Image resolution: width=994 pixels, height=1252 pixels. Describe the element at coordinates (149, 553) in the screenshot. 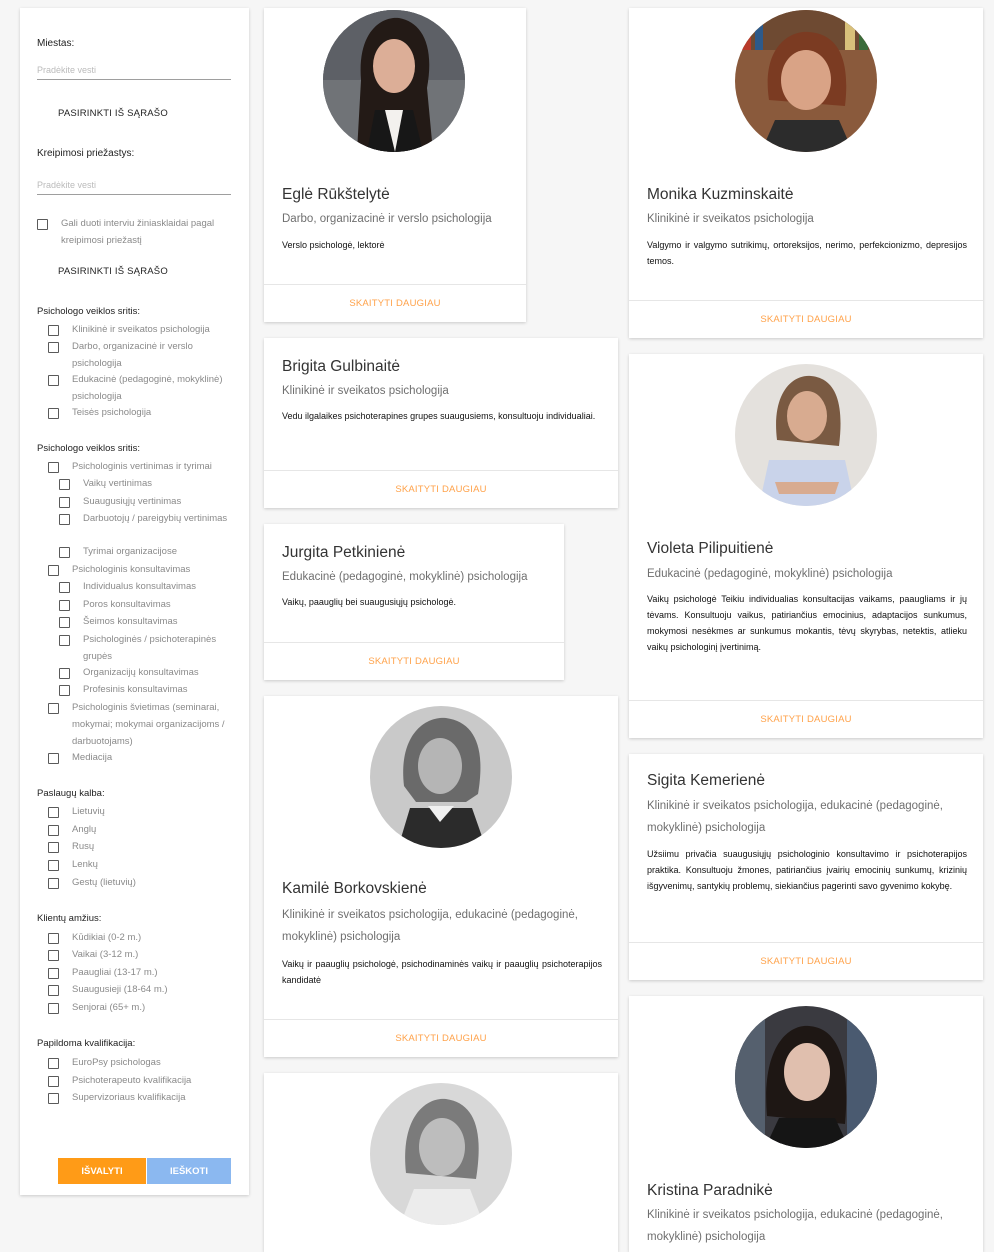

I see `assessment-subitem: Tyrimai organizacijose` at that location.